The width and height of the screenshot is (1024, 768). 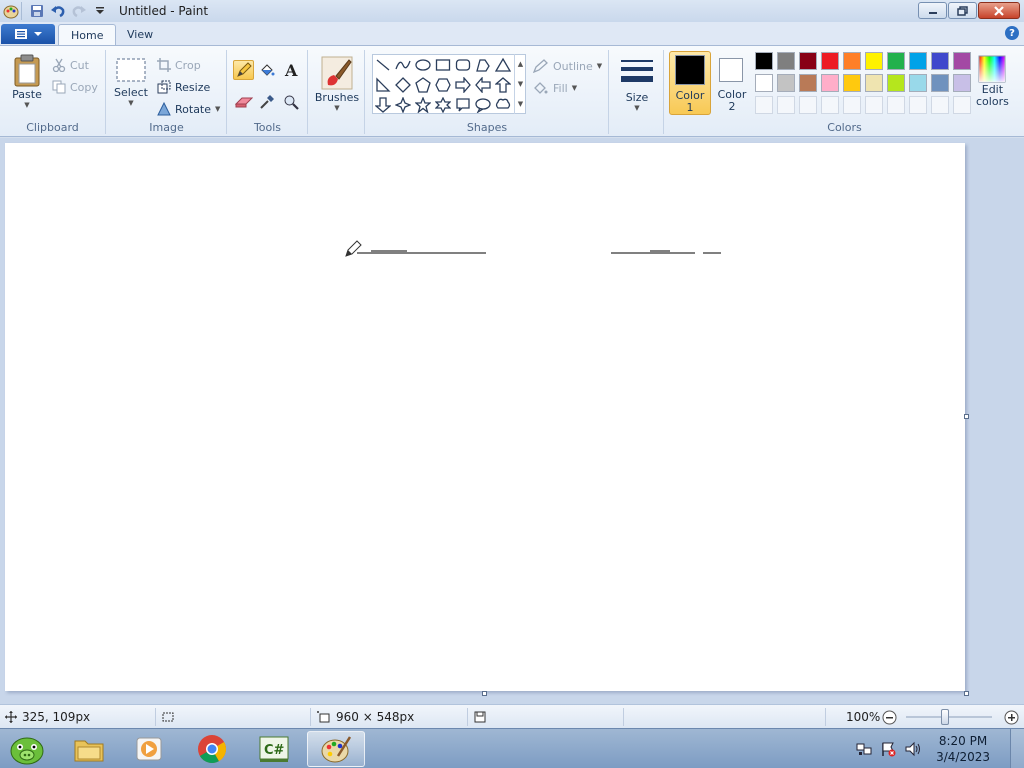 What do you see at coordinates (11, 11) in the screenshot?
I see `paint-app-icon` at bounding box center [11, 11].